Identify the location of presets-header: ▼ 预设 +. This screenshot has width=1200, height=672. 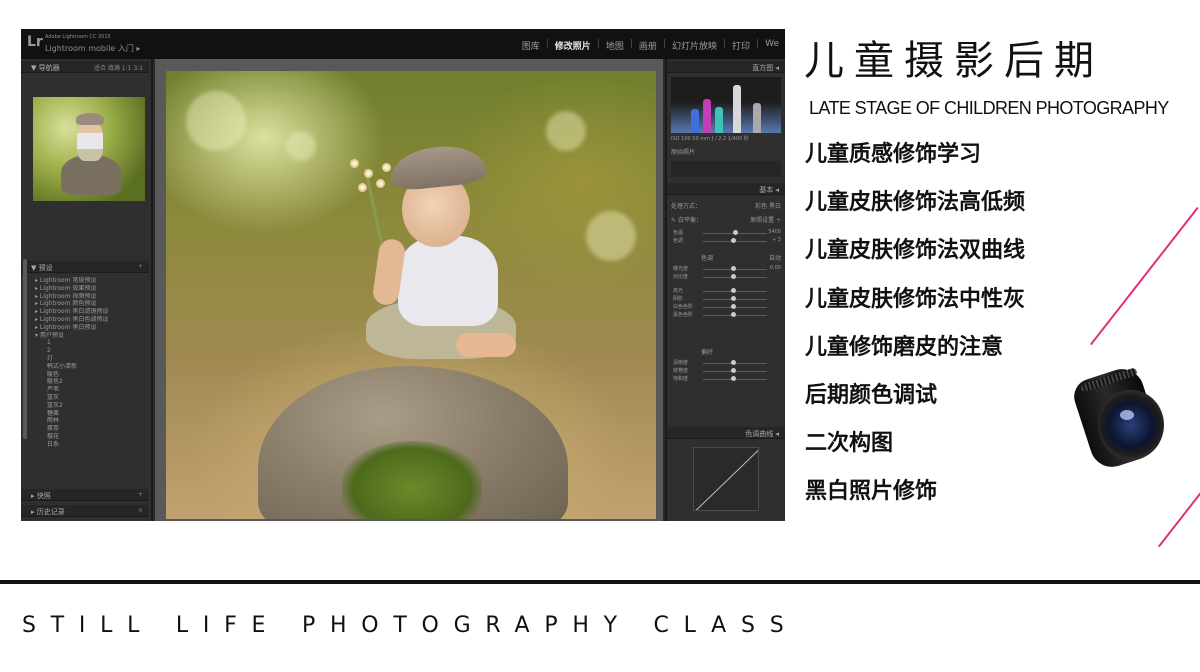
(85, 267).